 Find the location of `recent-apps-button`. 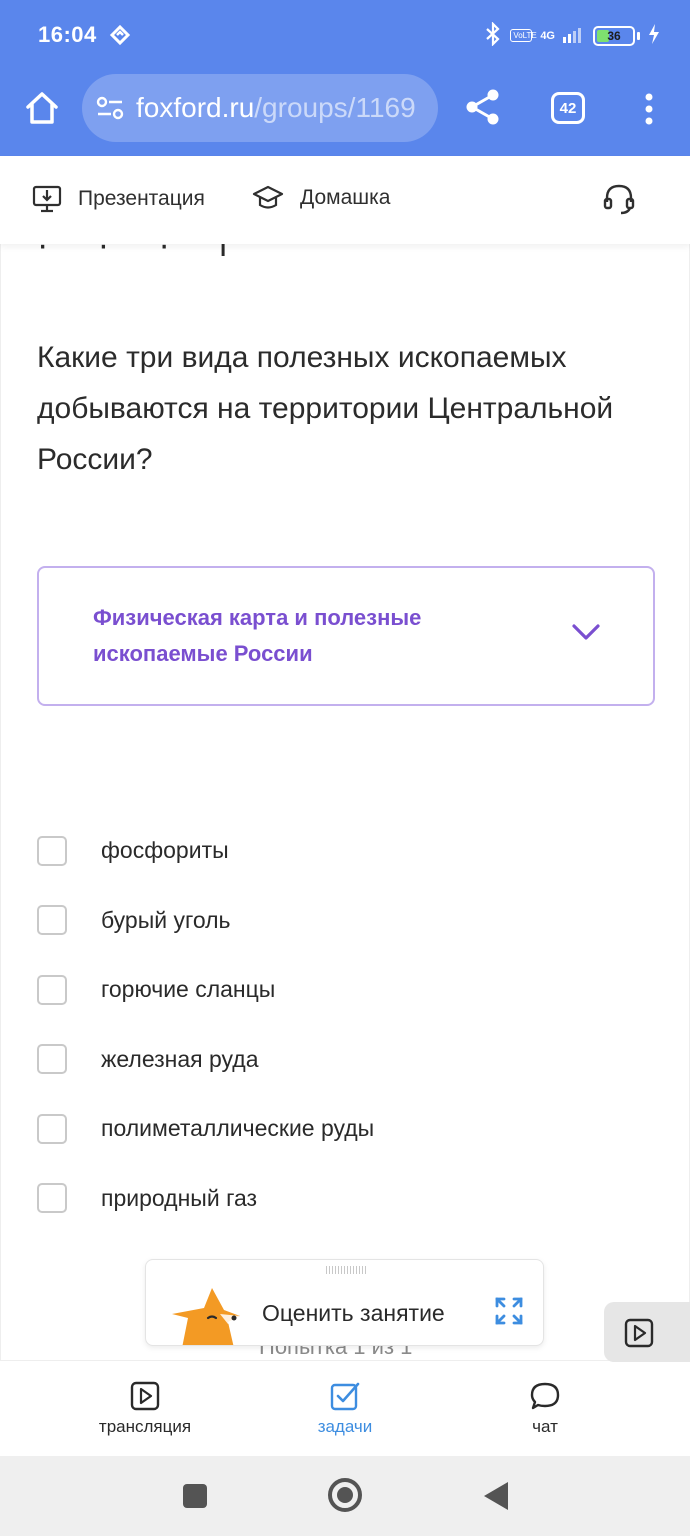

recent-apps-button is located at coordinates (195, 1496).